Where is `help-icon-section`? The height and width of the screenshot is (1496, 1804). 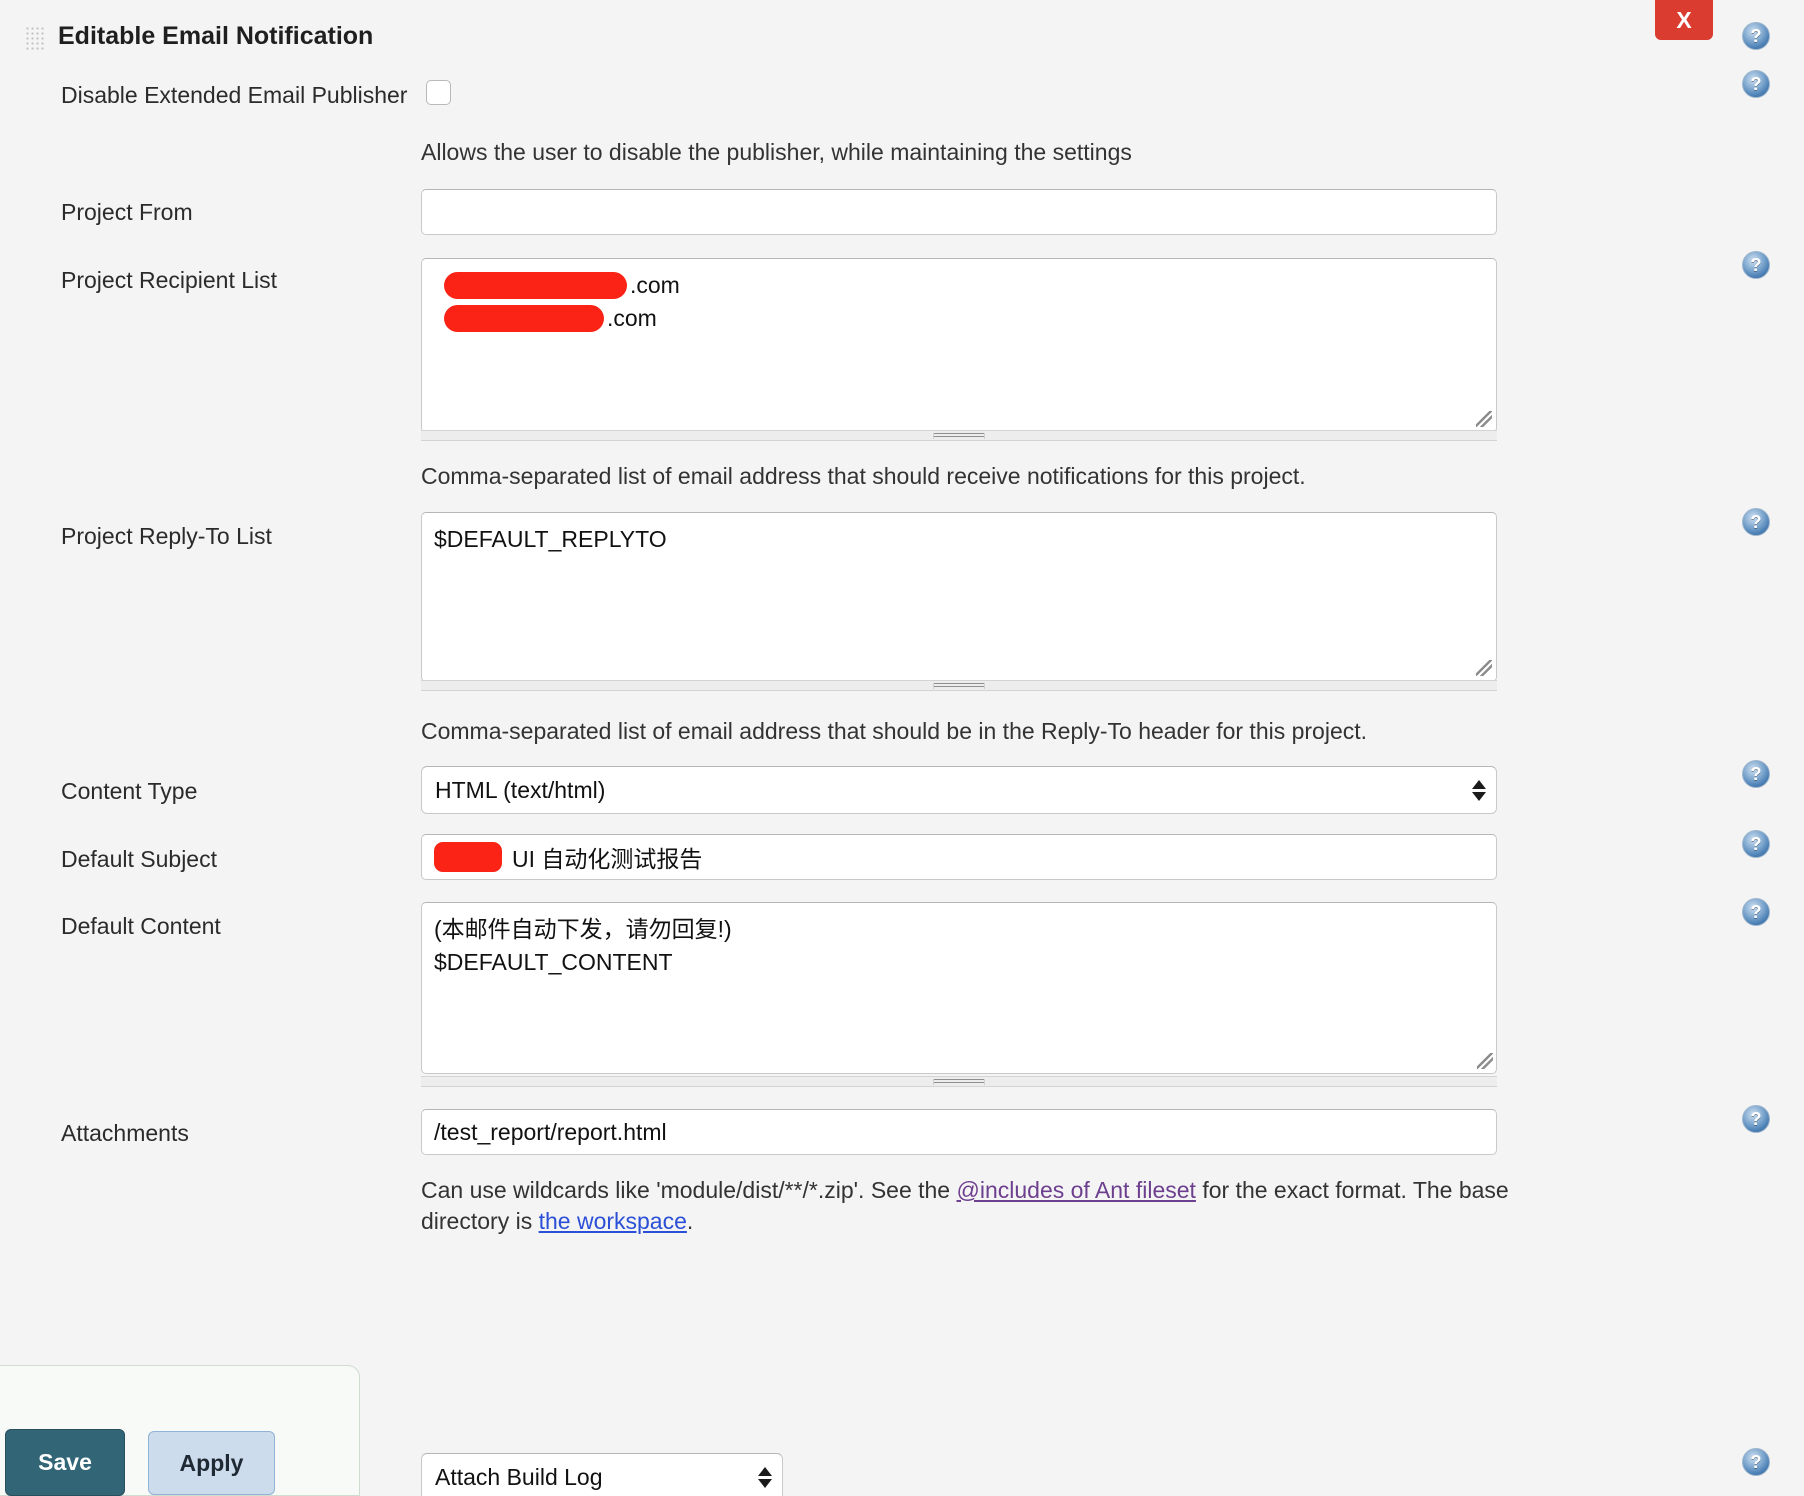
help-icon-section is located at coordinates (1756, 36).